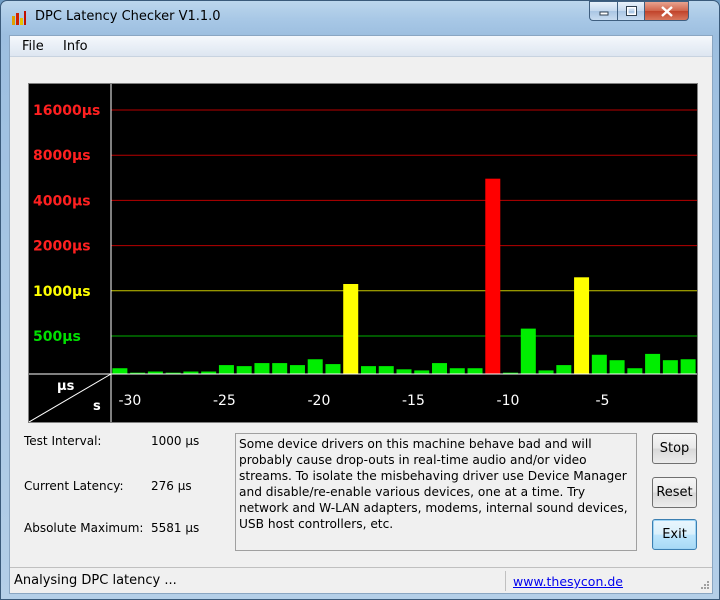  What do you see at coordinates (62, 247) in the screenshot?
I see `y-tick-label: 2000µs` at bounding box center [62, 247].